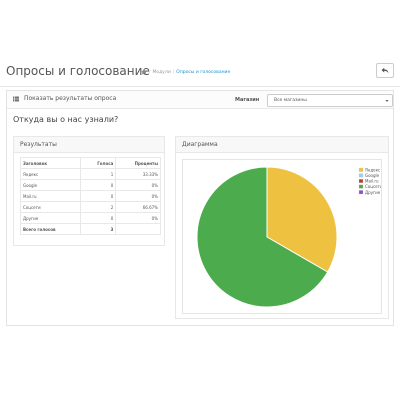 The height and width of the screenshot is (400, 400). I want to click on table-row: Mail.ru 0 0%, so click(90, 196).